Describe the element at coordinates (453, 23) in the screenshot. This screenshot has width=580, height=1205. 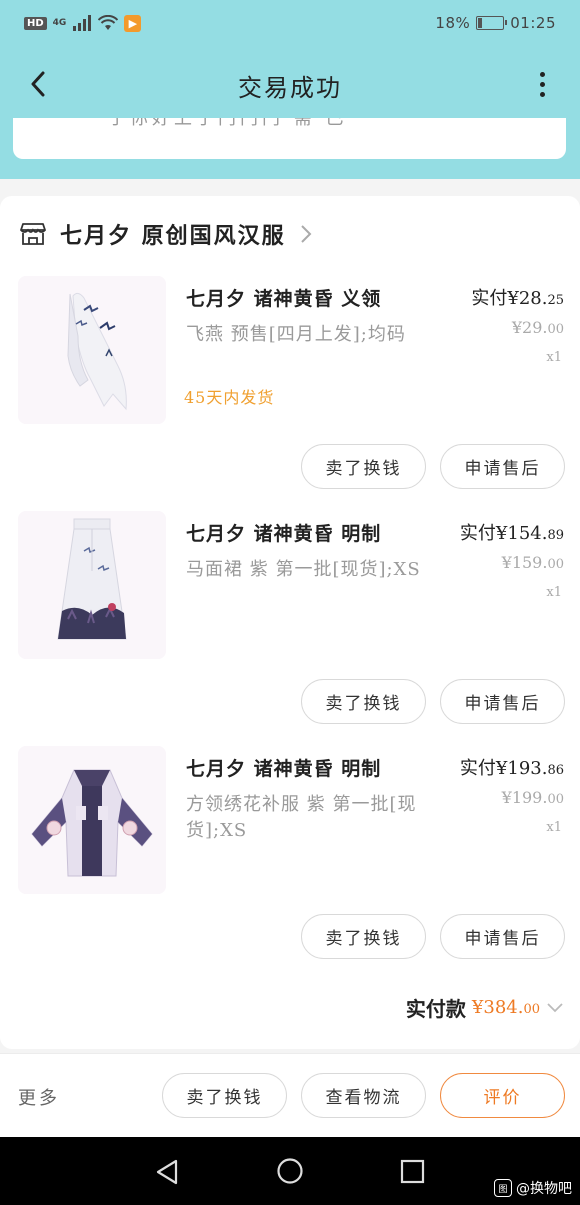
I see `battery-percent: 18%` at that location.